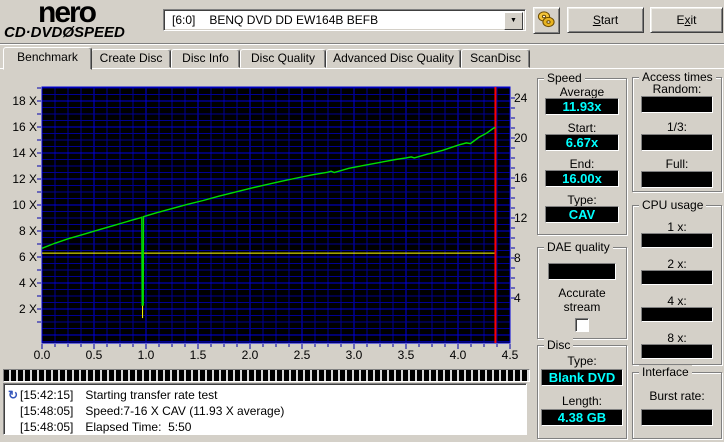 The height and width of the screenshot is (442, 724). What do you see at coordinates (564, 78) in the screenshot?
I see `speed-panel-title: Speed` at bounding box center [564, 78].